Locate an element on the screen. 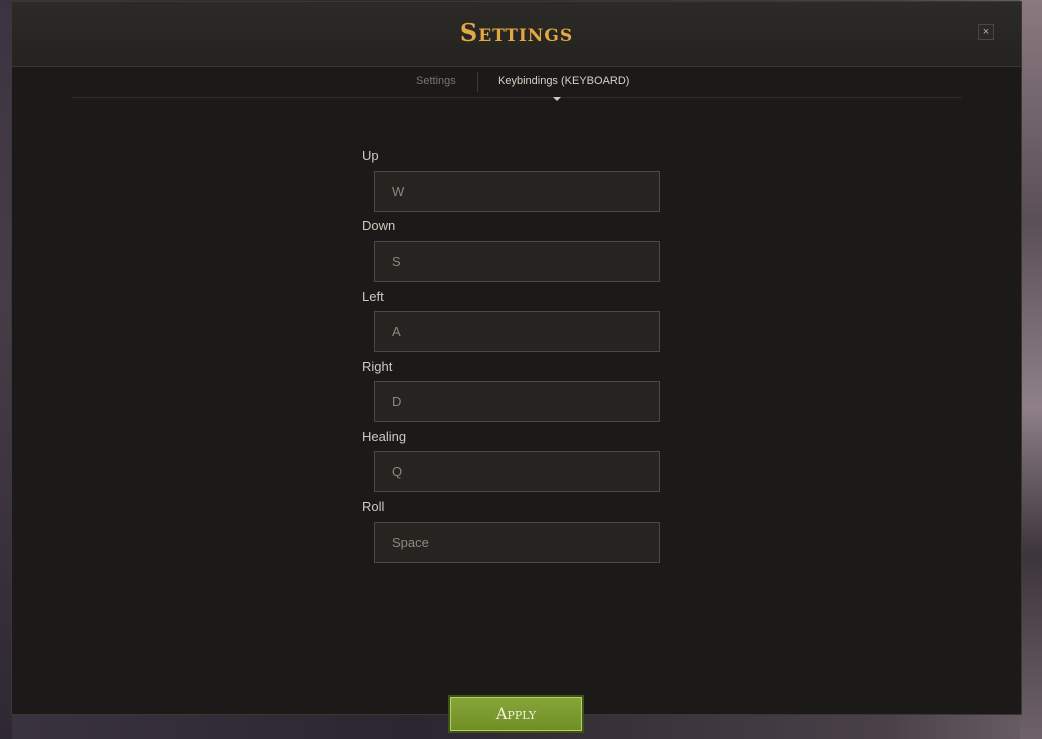 This screenshot has height=739, width=1042. tab-divider is located at coordinates (477, 82).